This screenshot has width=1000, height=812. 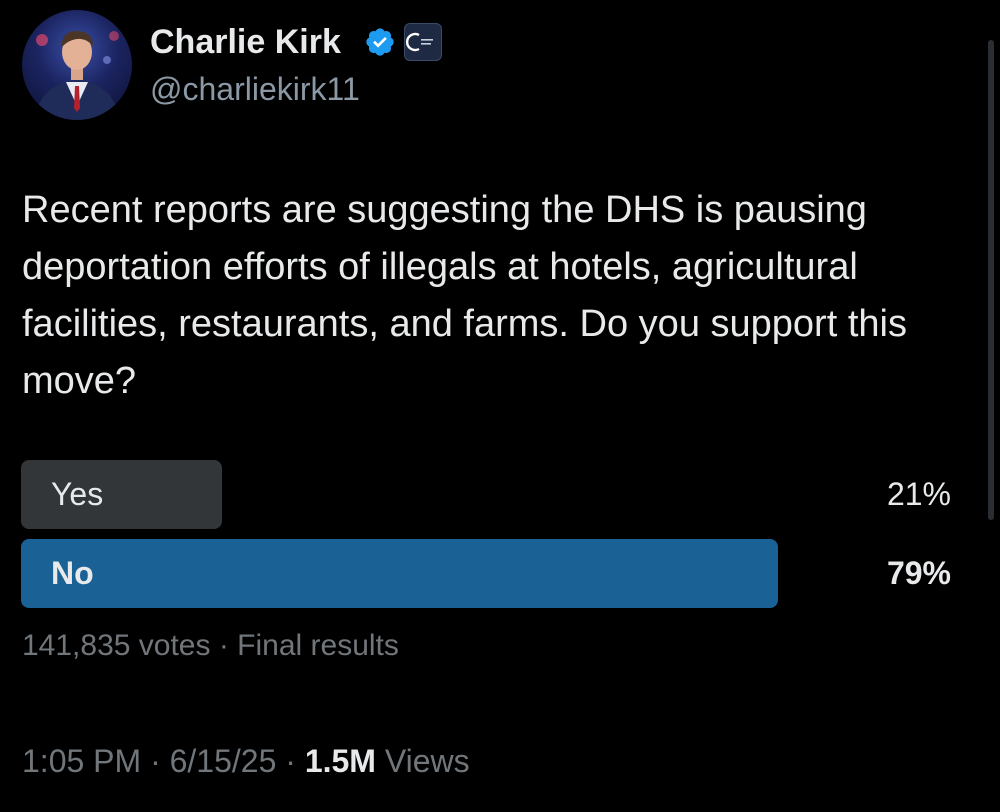 I want to click on timestamp-row: 1:05 PM · 6/15/25 · 1.5M Views, so click(x=246, y=761).